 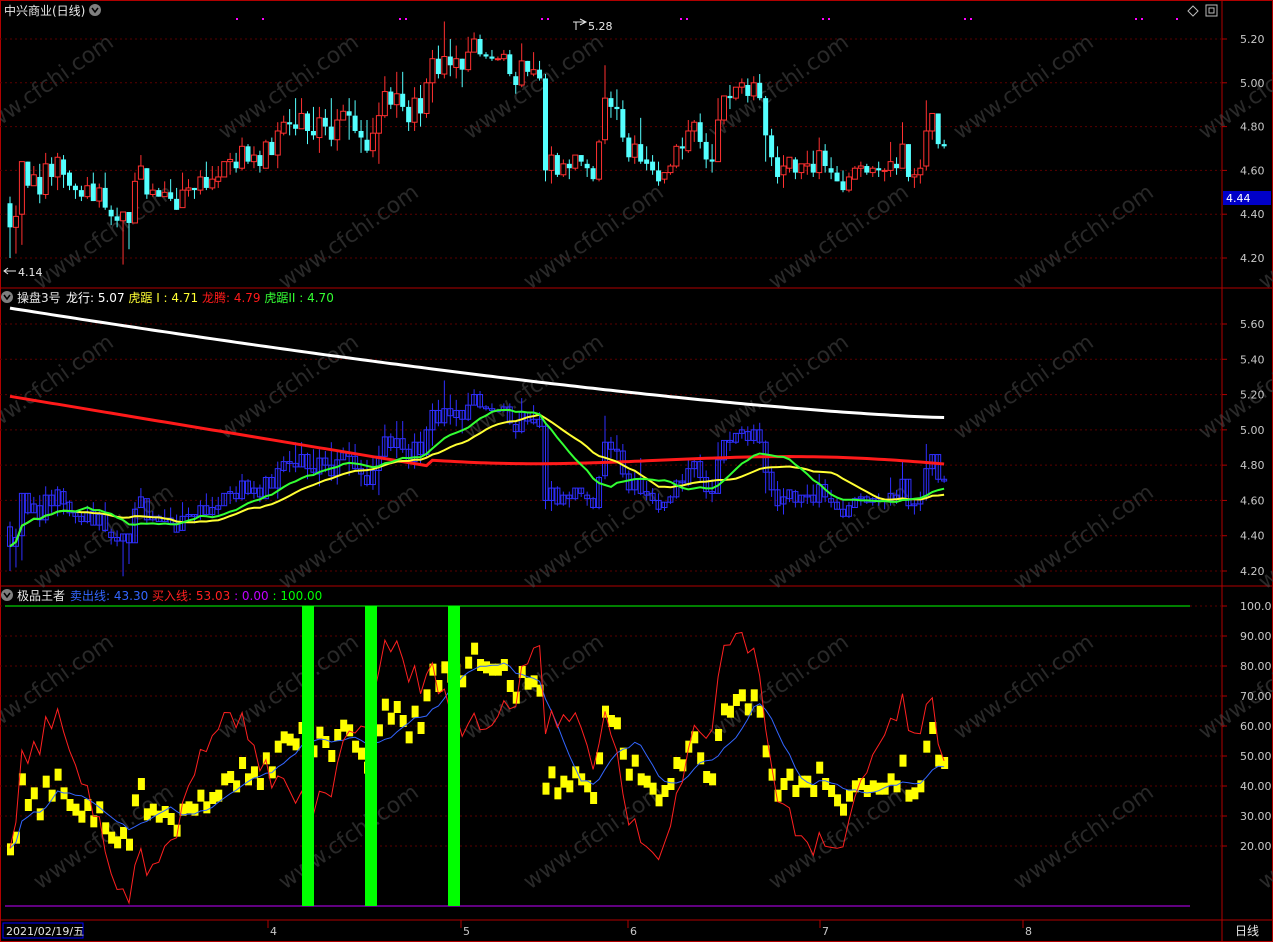 What do you see at coordinates (825, 931) in the screenshot?
I see `month-label: 7` at bounding box center [825, 931].